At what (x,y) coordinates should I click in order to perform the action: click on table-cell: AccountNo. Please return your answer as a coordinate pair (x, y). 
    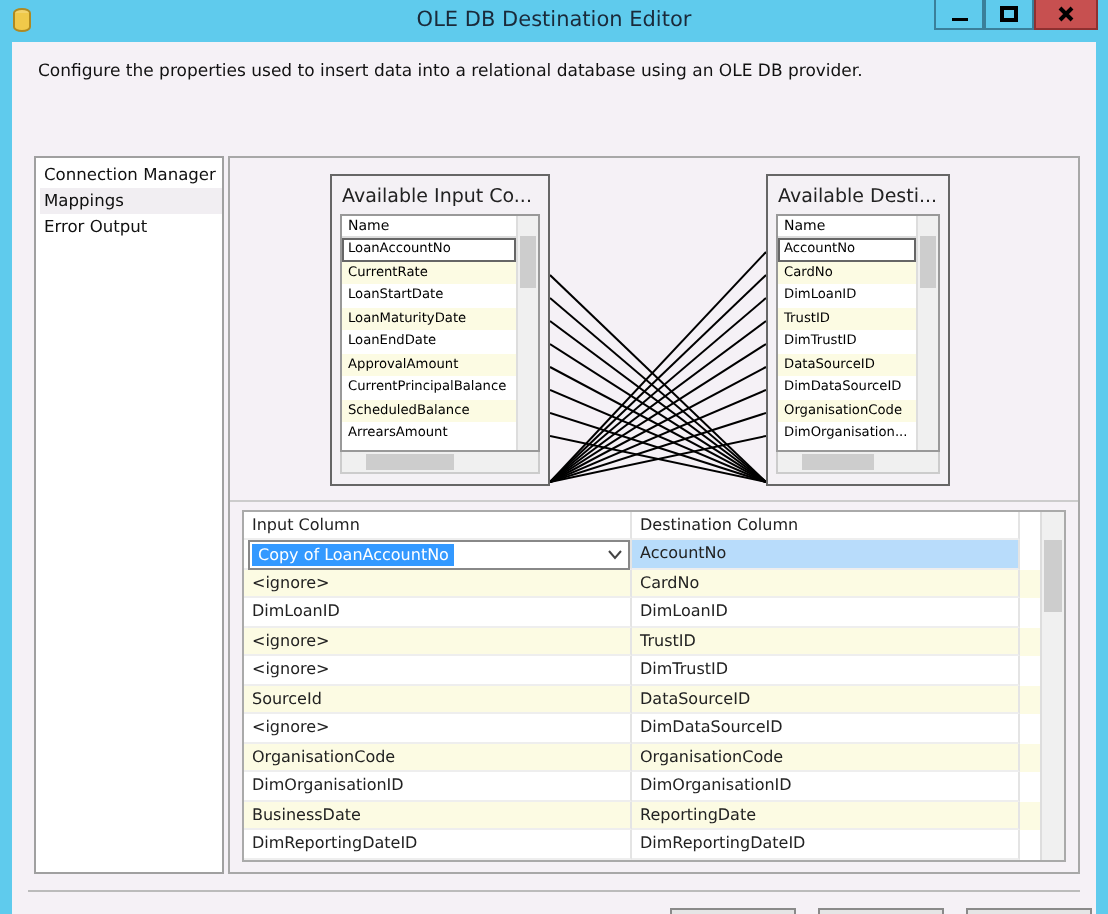
    Looking at the image, I should click on (826, 554).